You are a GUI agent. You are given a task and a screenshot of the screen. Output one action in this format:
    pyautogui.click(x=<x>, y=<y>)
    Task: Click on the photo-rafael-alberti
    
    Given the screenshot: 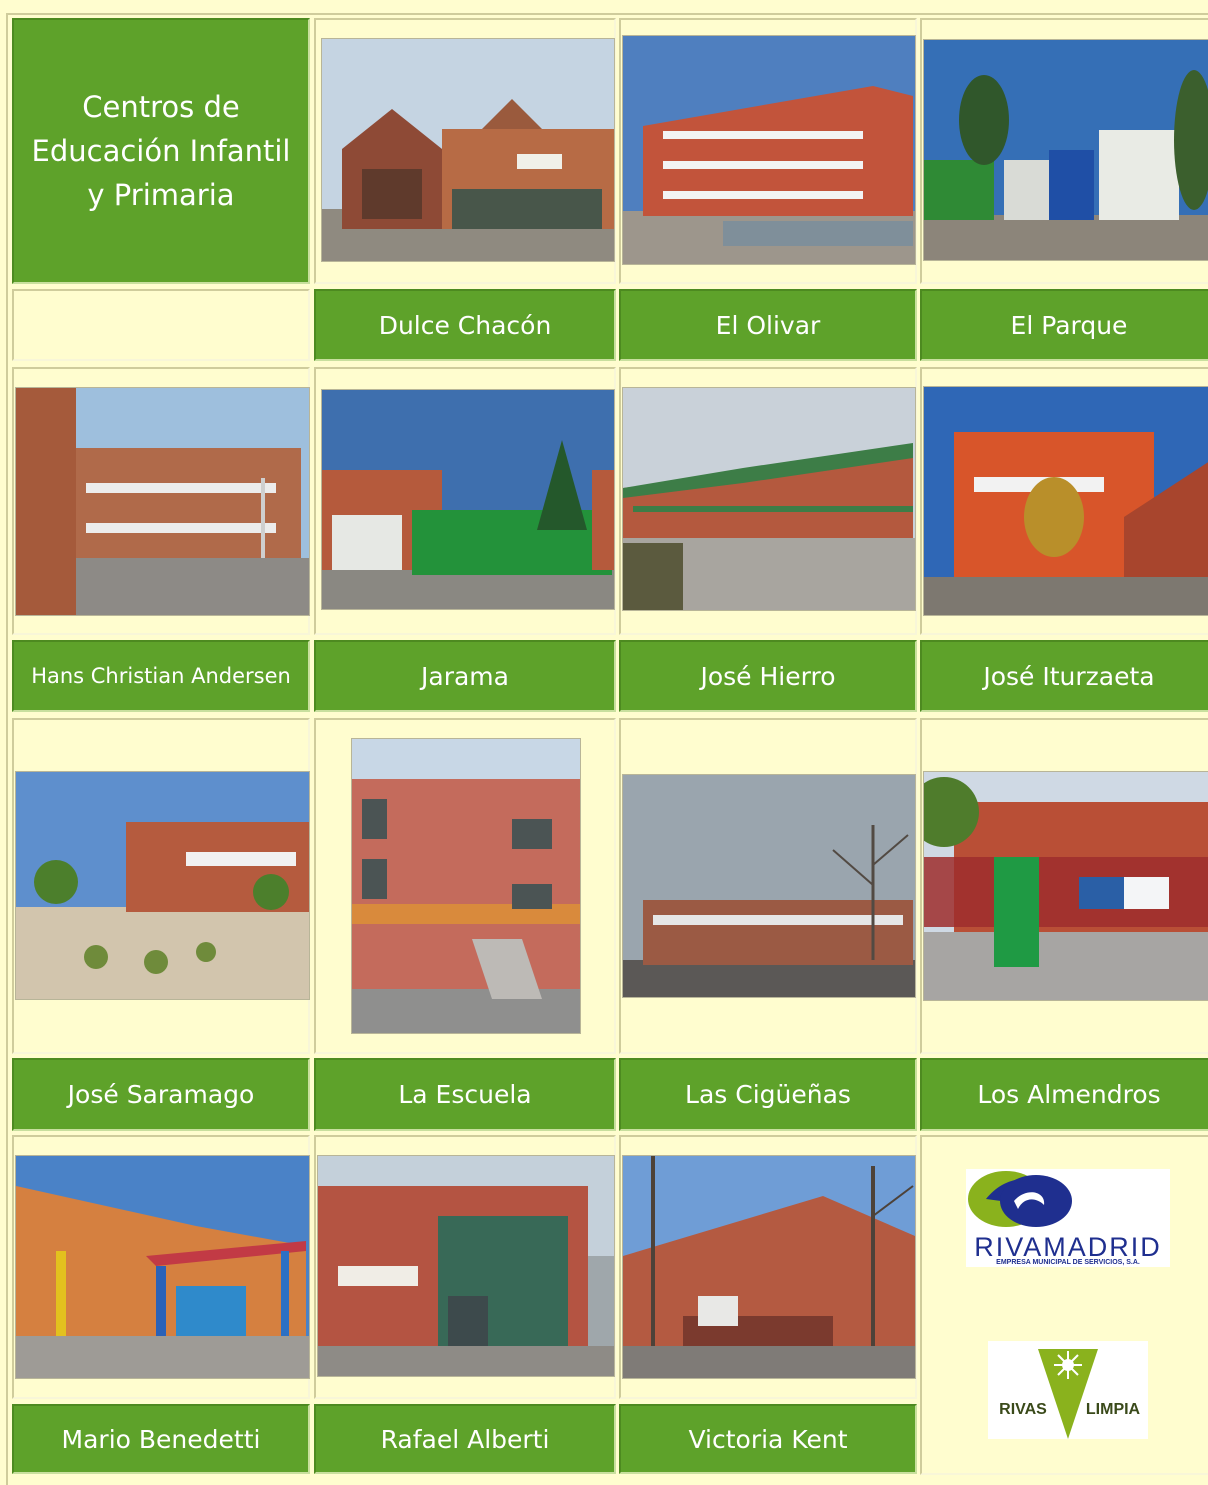 What is the action you would take?
    pyautogui.click(x=466, y=1266)
    